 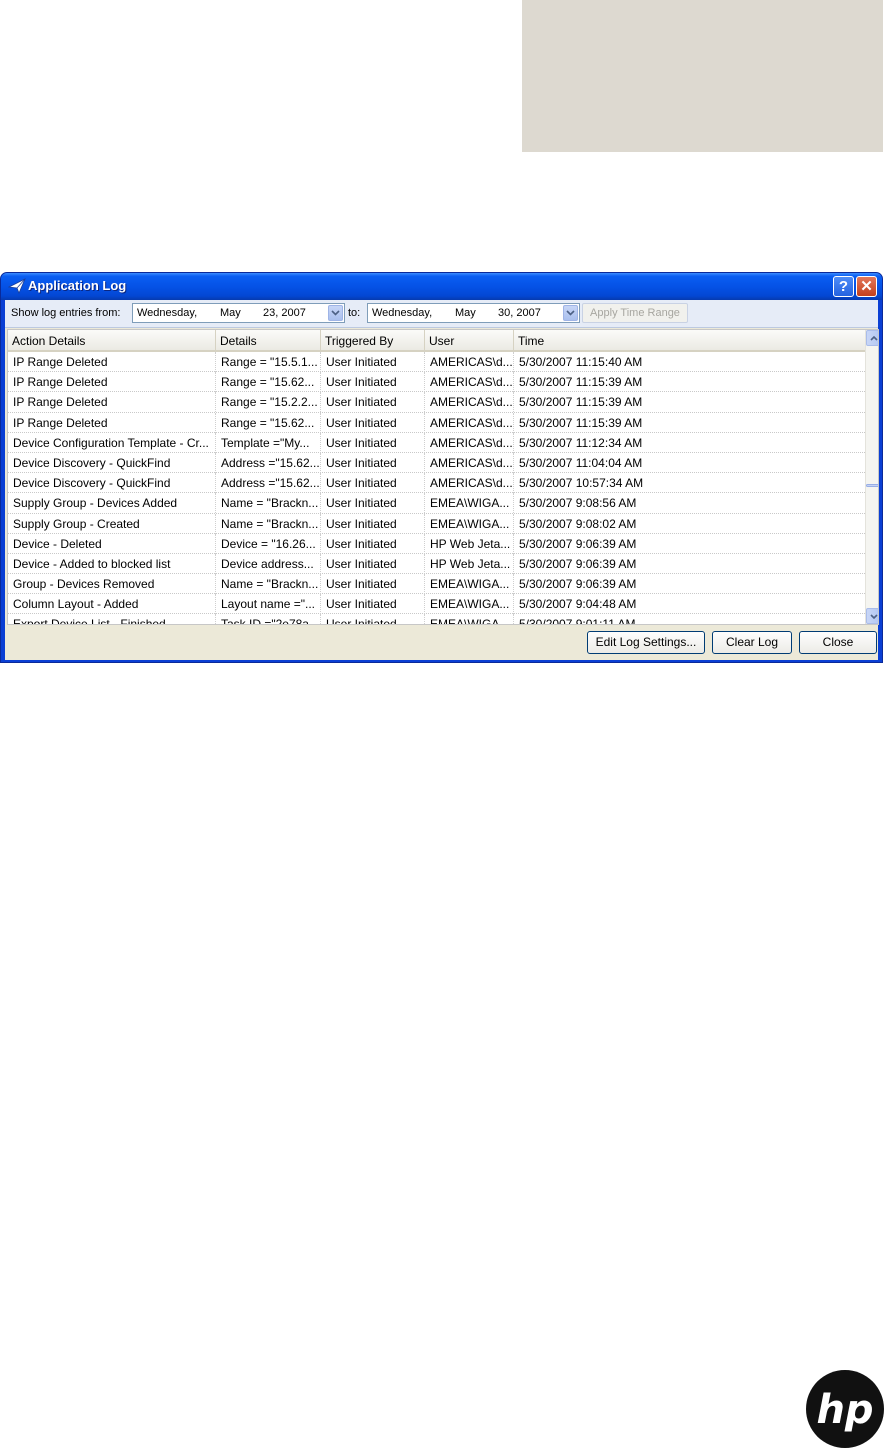 What do you see at coordinates (112, 503) in the screenshot?
I see `action-details-cell: Supply Group - Devices Added` at bounding box center [112, 503].